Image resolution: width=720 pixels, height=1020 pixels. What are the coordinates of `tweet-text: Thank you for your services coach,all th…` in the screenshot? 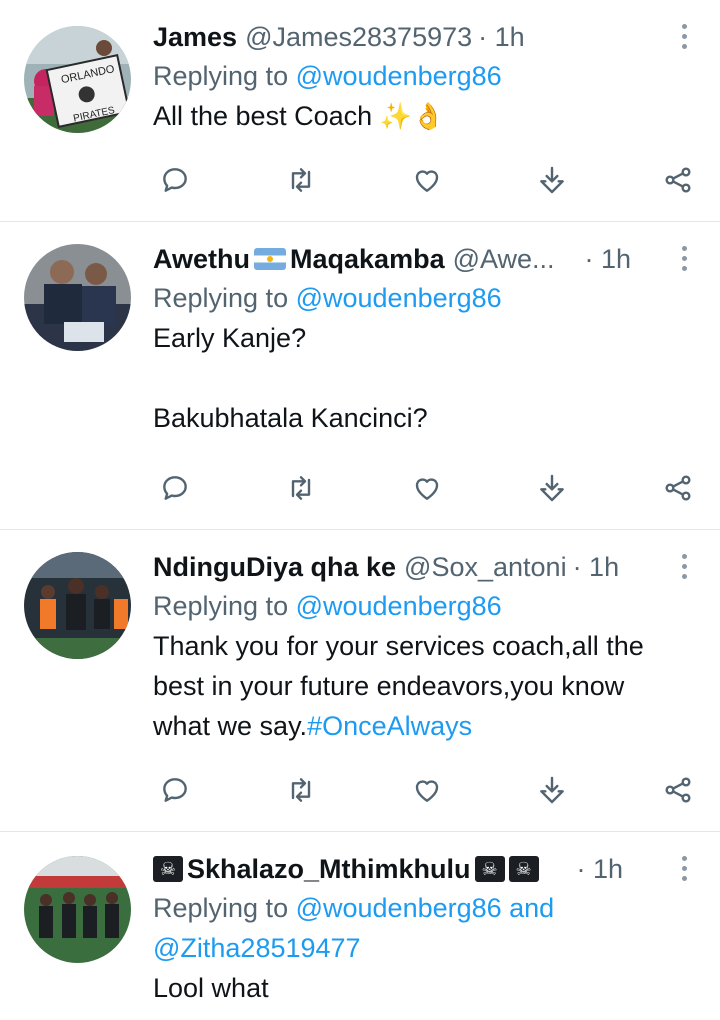 It's located at (426, 686).